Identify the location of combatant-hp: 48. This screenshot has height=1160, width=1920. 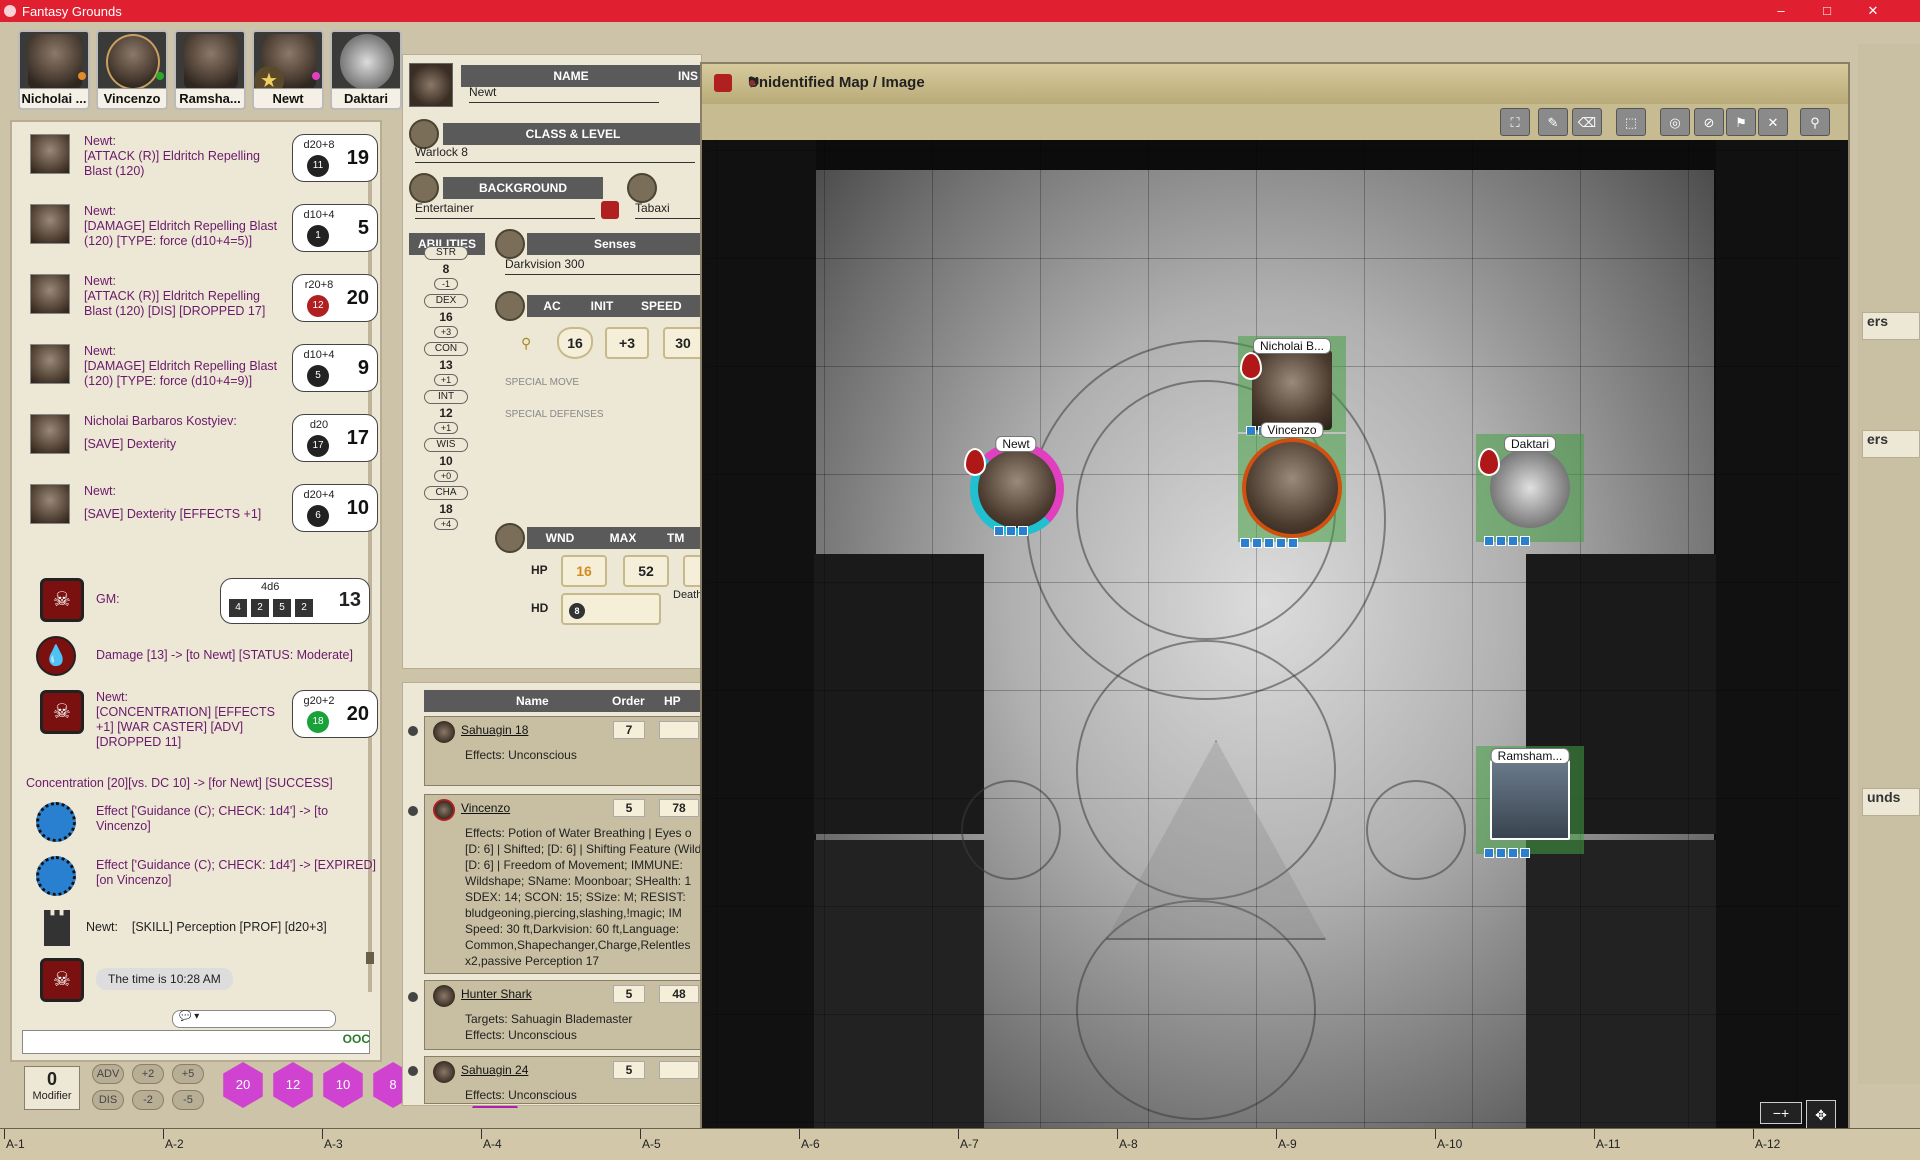
(679, 994).